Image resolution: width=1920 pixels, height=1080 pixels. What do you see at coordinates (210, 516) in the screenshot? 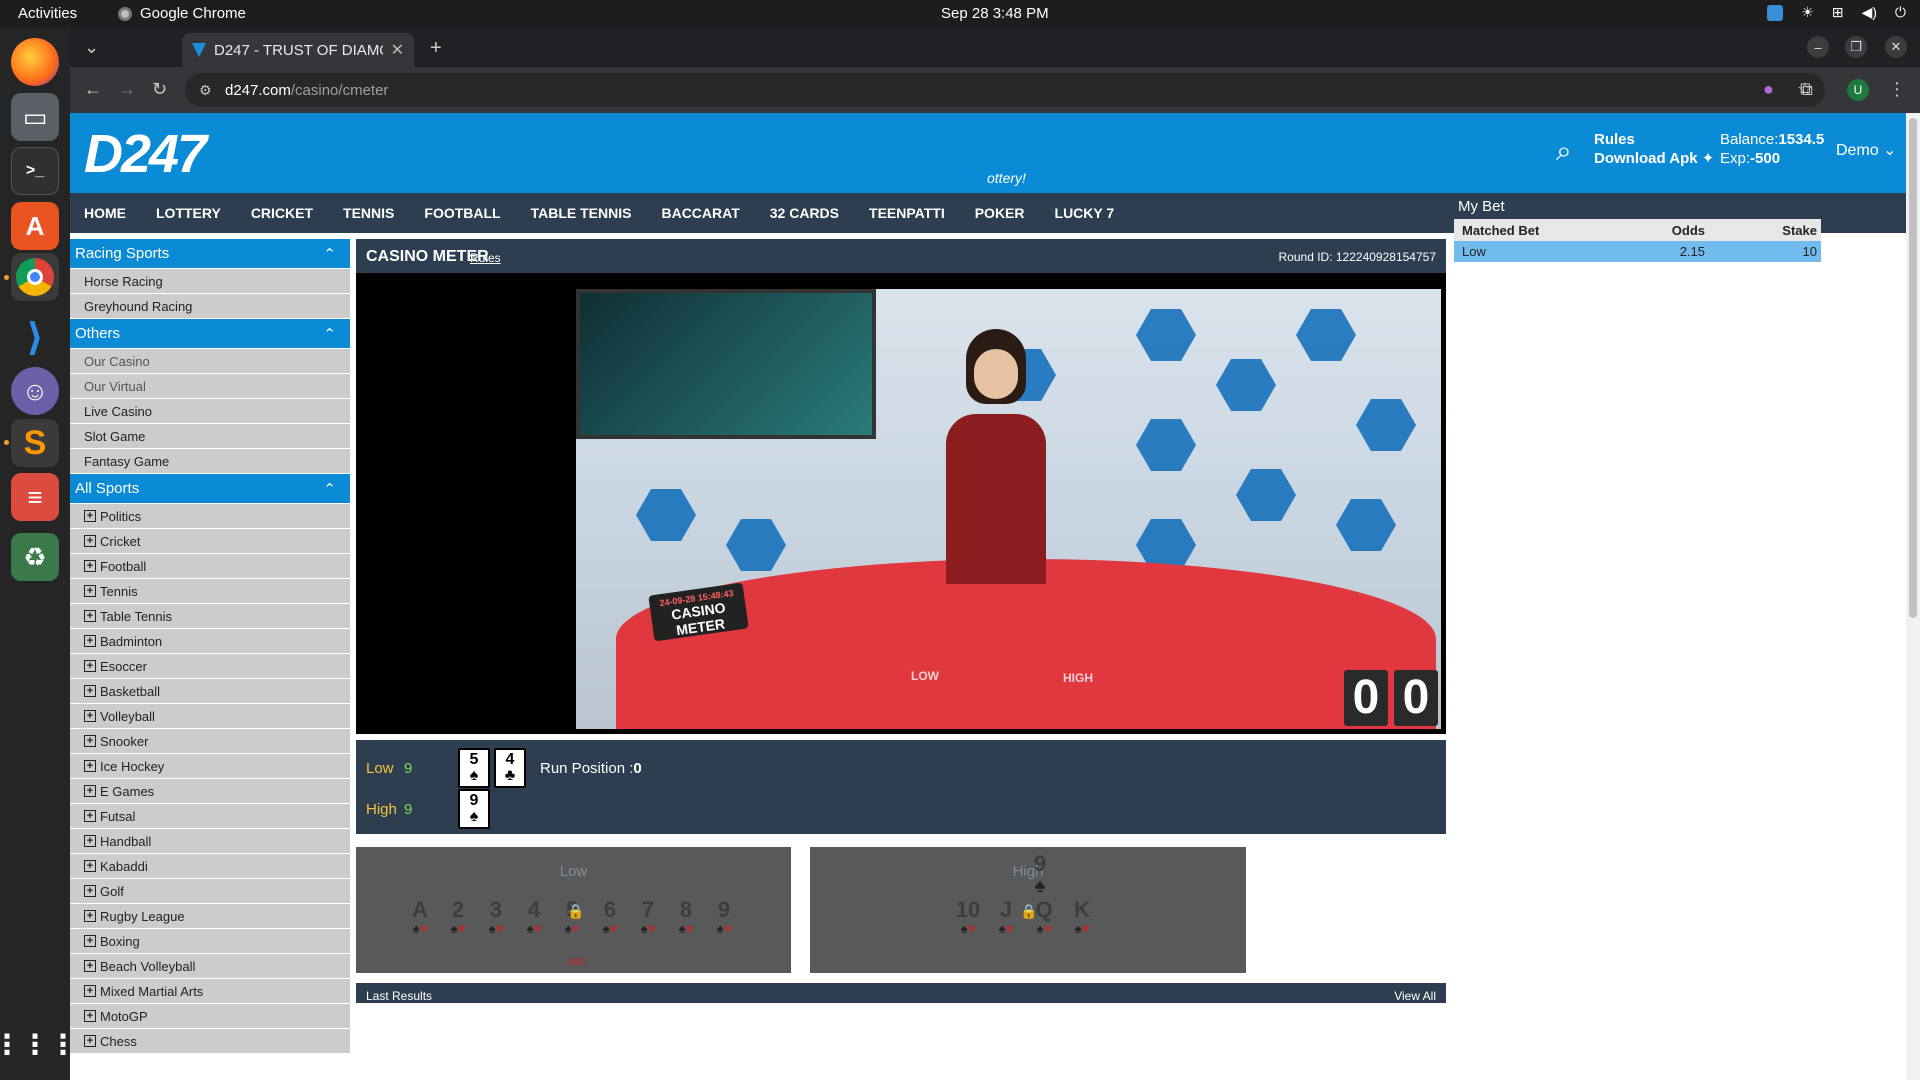
I see `sidebar-item-sport: + Politics` at bounding box center [210, 516].